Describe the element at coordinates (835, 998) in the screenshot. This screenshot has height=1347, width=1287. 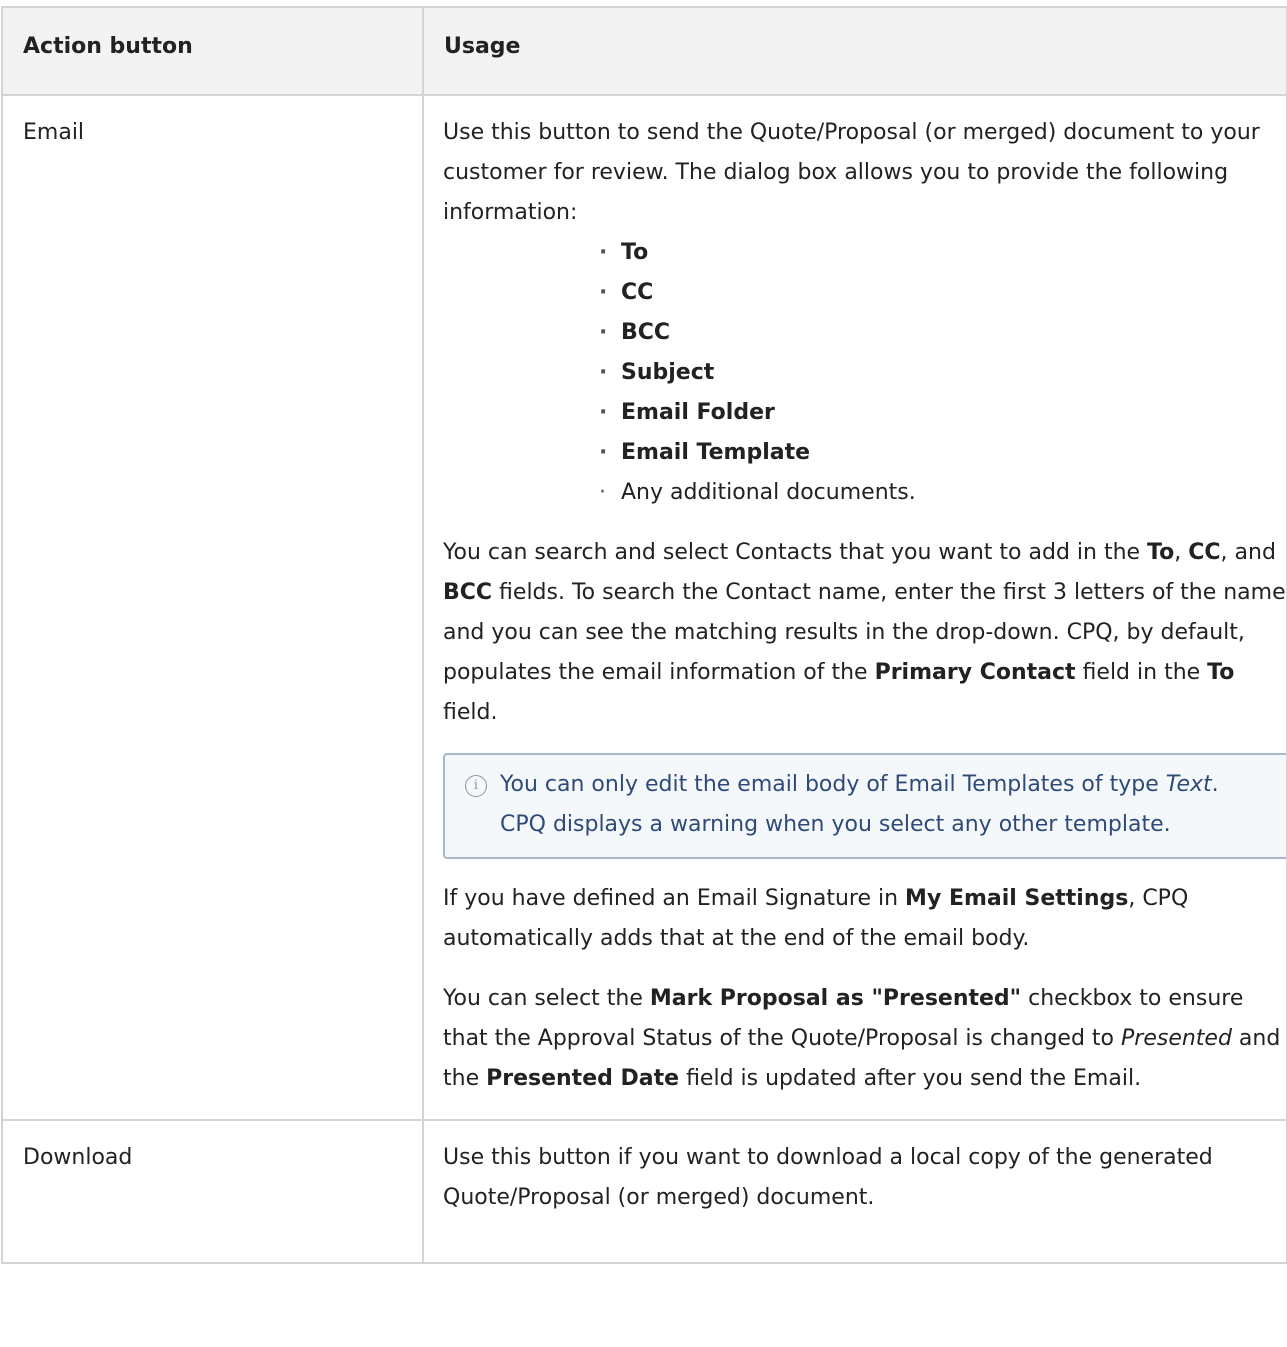
I see `mark-presented-checkbox-label: Mark Proposal as "Presented"` at that location.